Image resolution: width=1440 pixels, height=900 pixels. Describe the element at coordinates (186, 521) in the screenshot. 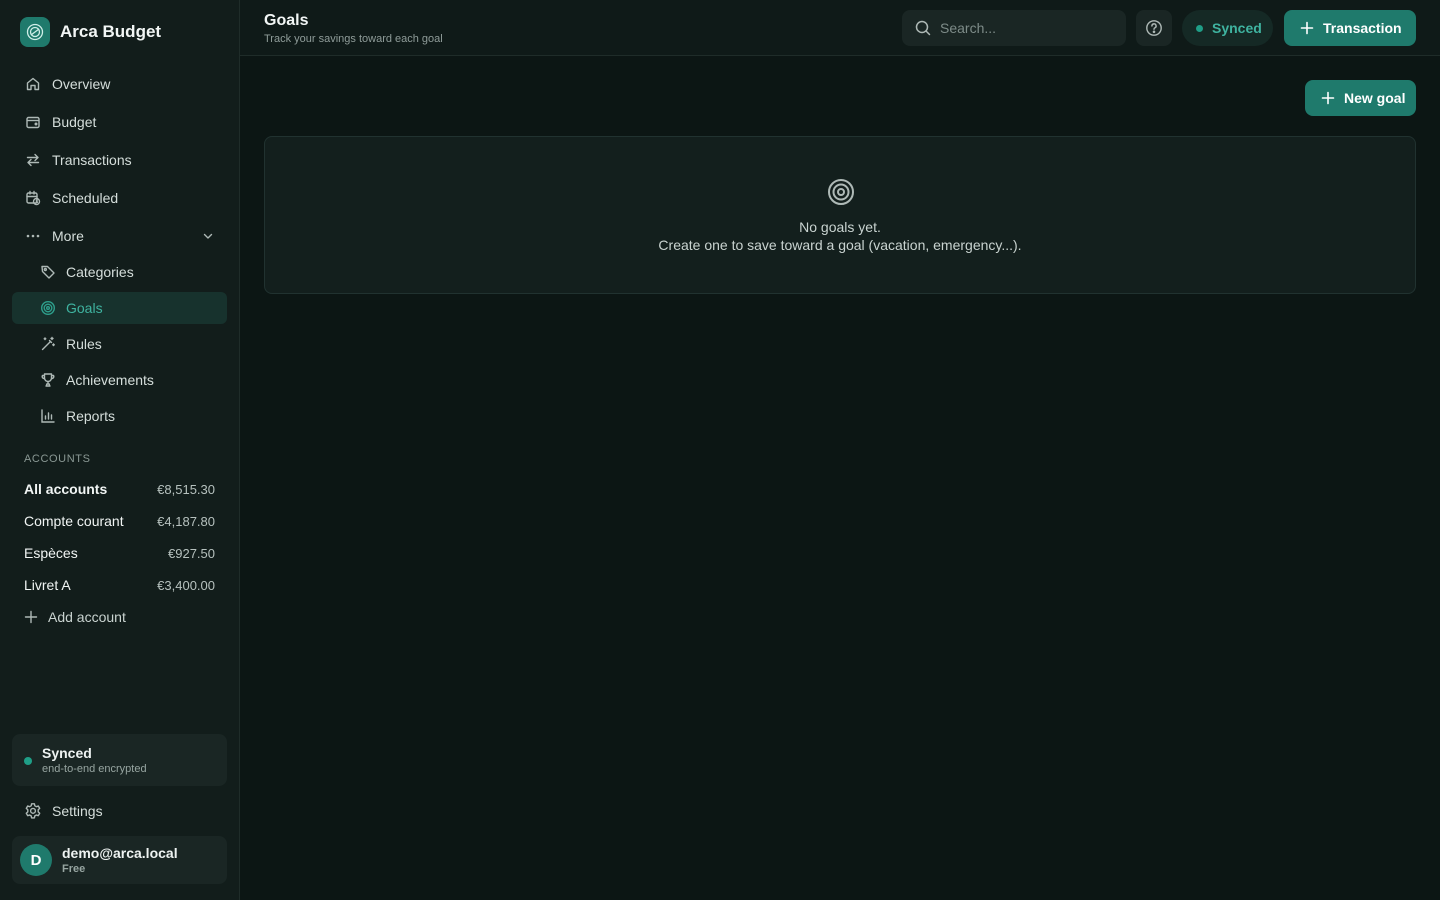

I see `account-balance: €4,187.80` at that location.